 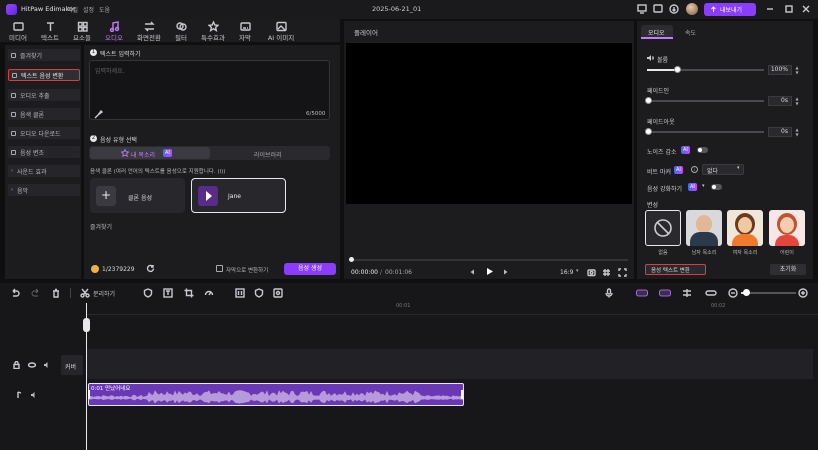 What do you see at coordinates (674, 9) in the screenshot?
I see `download-icon` at bounding box center [674, 9].